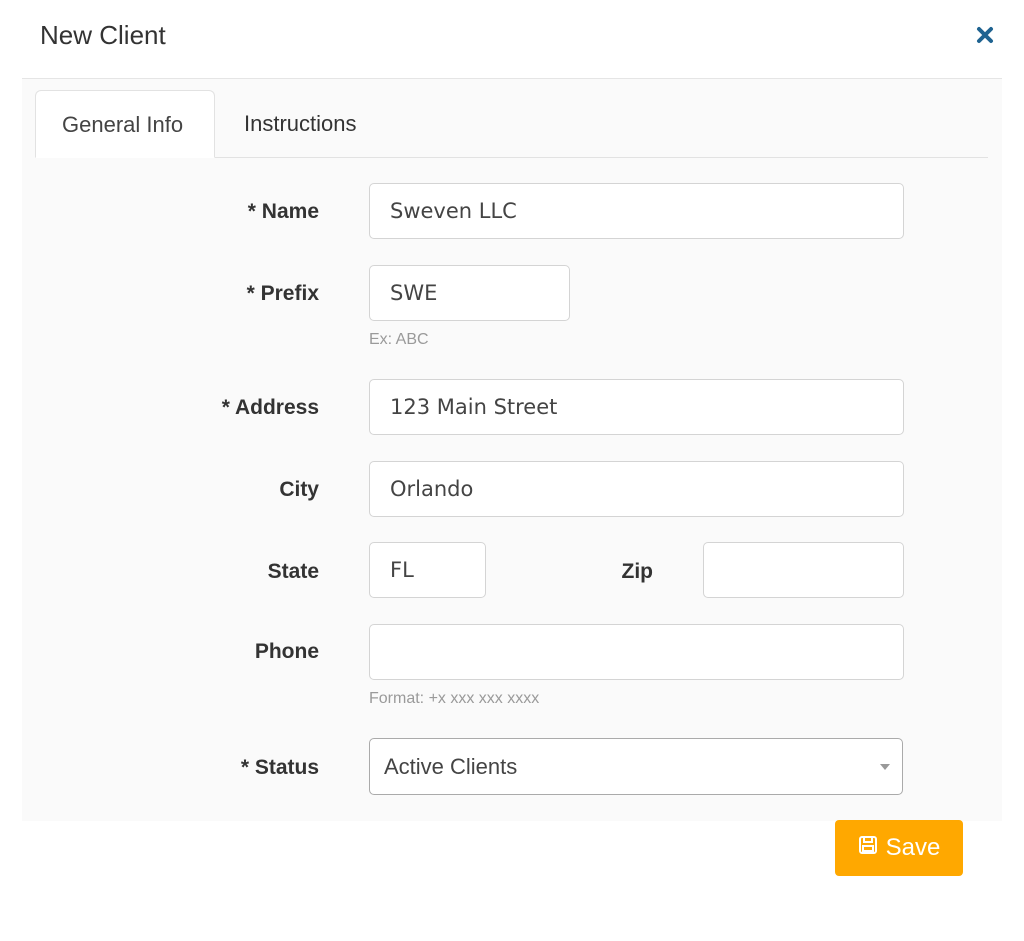 The width and height of the screenshot is (1024, 941). Describe the element at coordinates (512, 39) in the screenshot. I see `modal-header: New Client` at that location.